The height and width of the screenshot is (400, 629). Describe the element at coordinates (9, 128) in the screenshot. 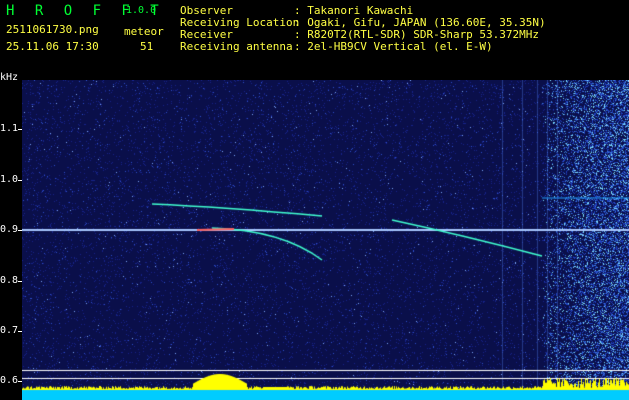

I see `freq-label-1-1: 1.1` at that location.